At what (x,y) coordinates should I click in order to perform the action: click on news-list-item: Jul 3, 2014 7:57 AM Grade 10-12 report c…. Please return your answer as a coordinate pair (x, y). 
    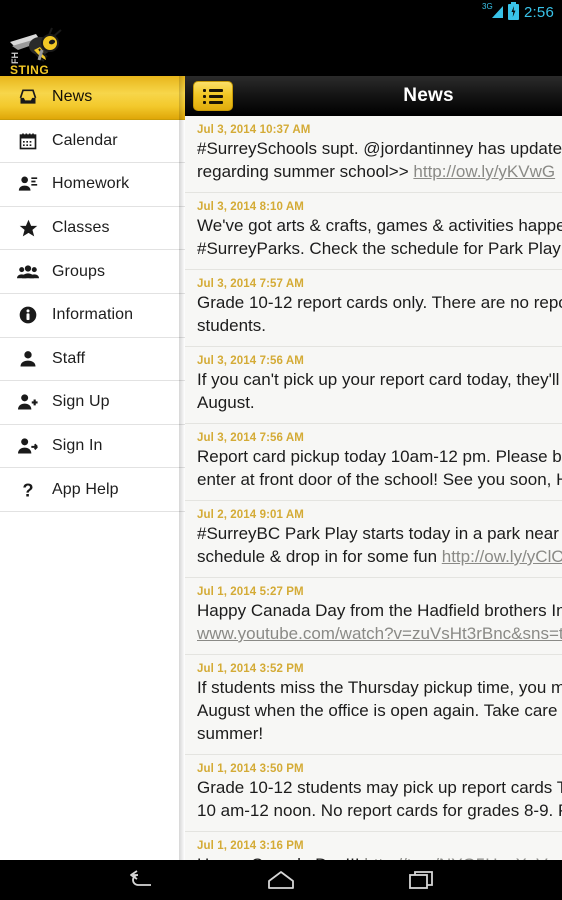
    Looking at the image, I should click on (373, 308).